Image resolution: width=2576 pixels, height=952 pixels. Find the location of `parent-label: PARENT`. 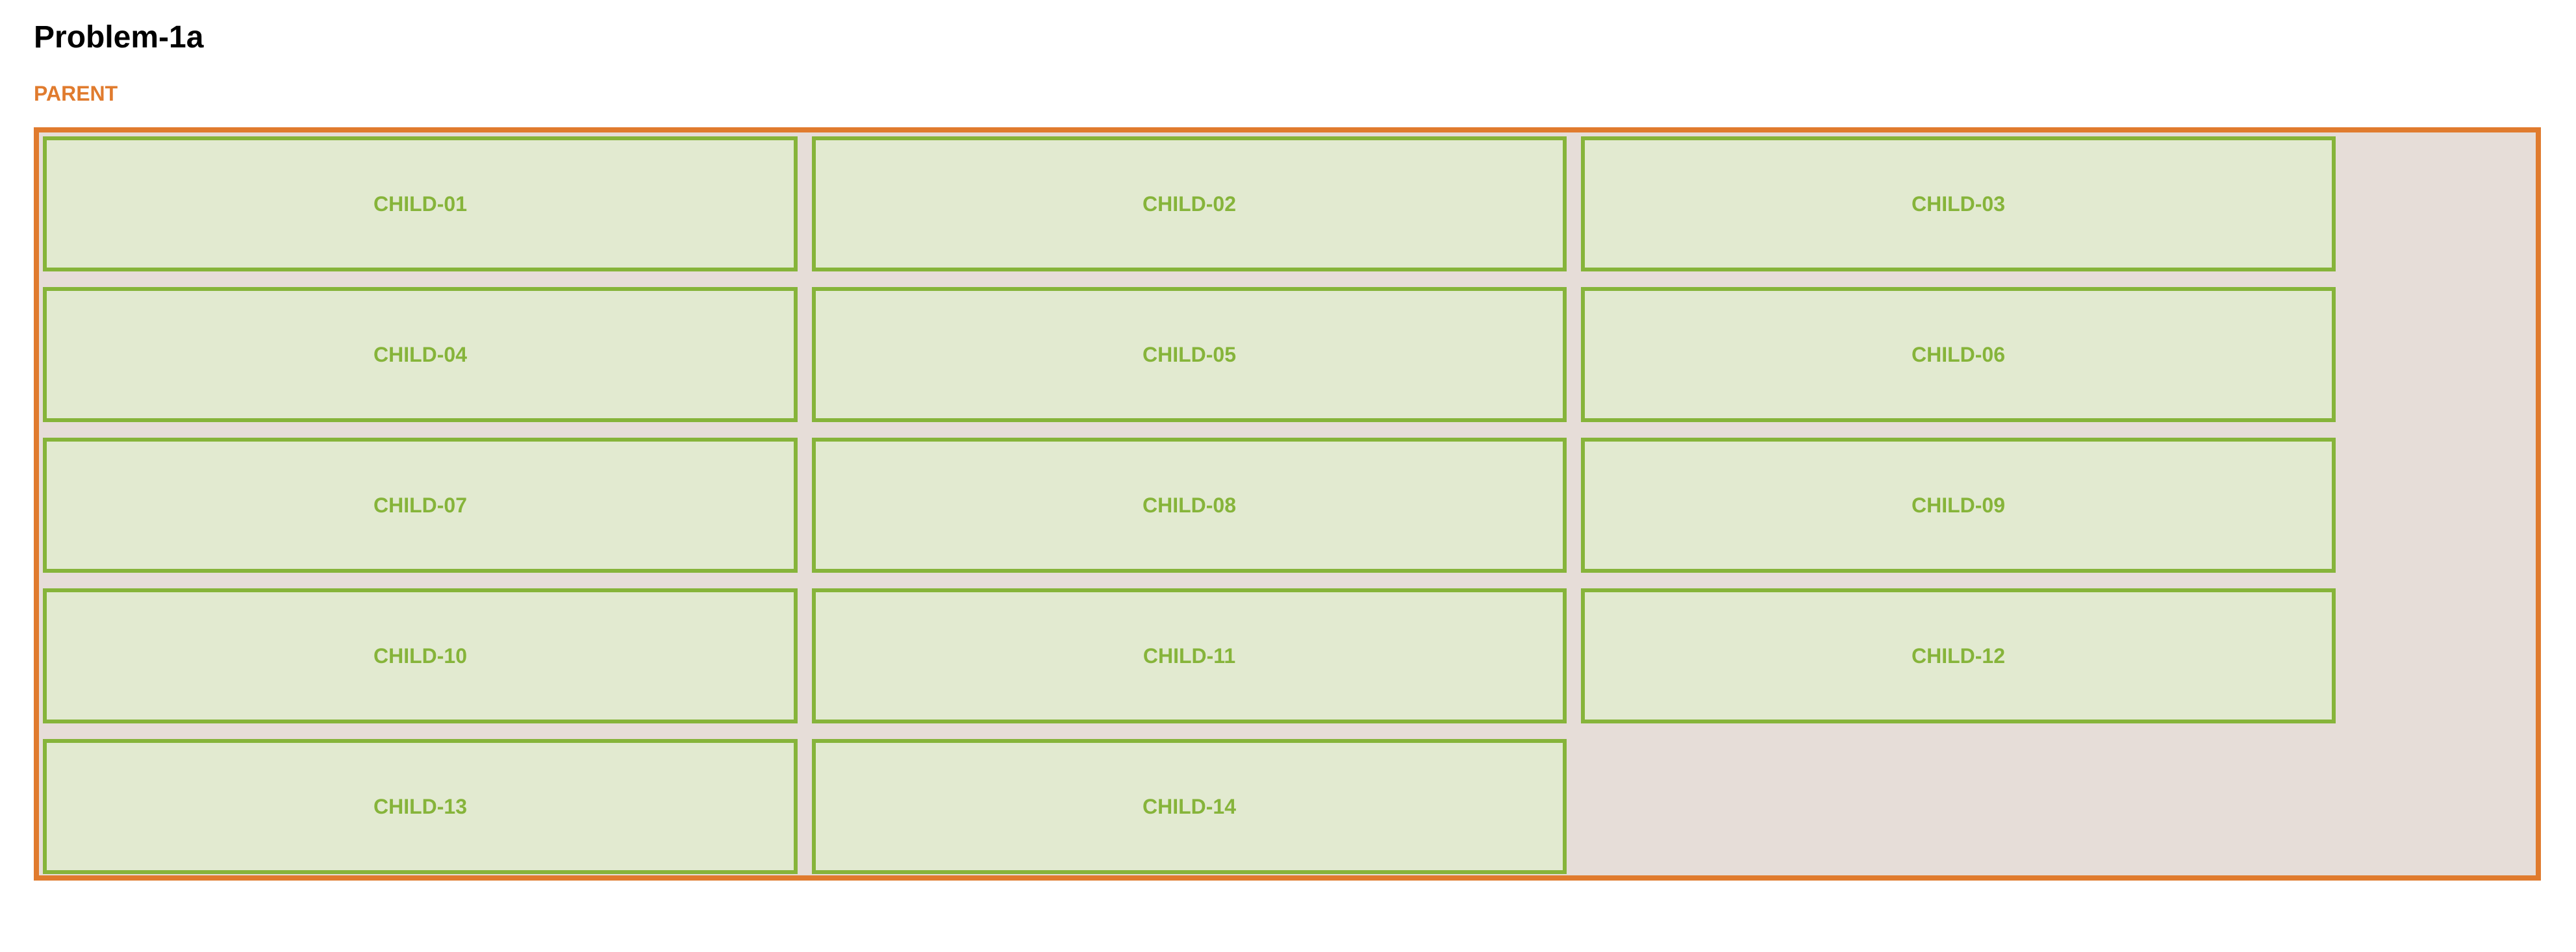

parent-label: PARENT is located at coordinates (76, 93).